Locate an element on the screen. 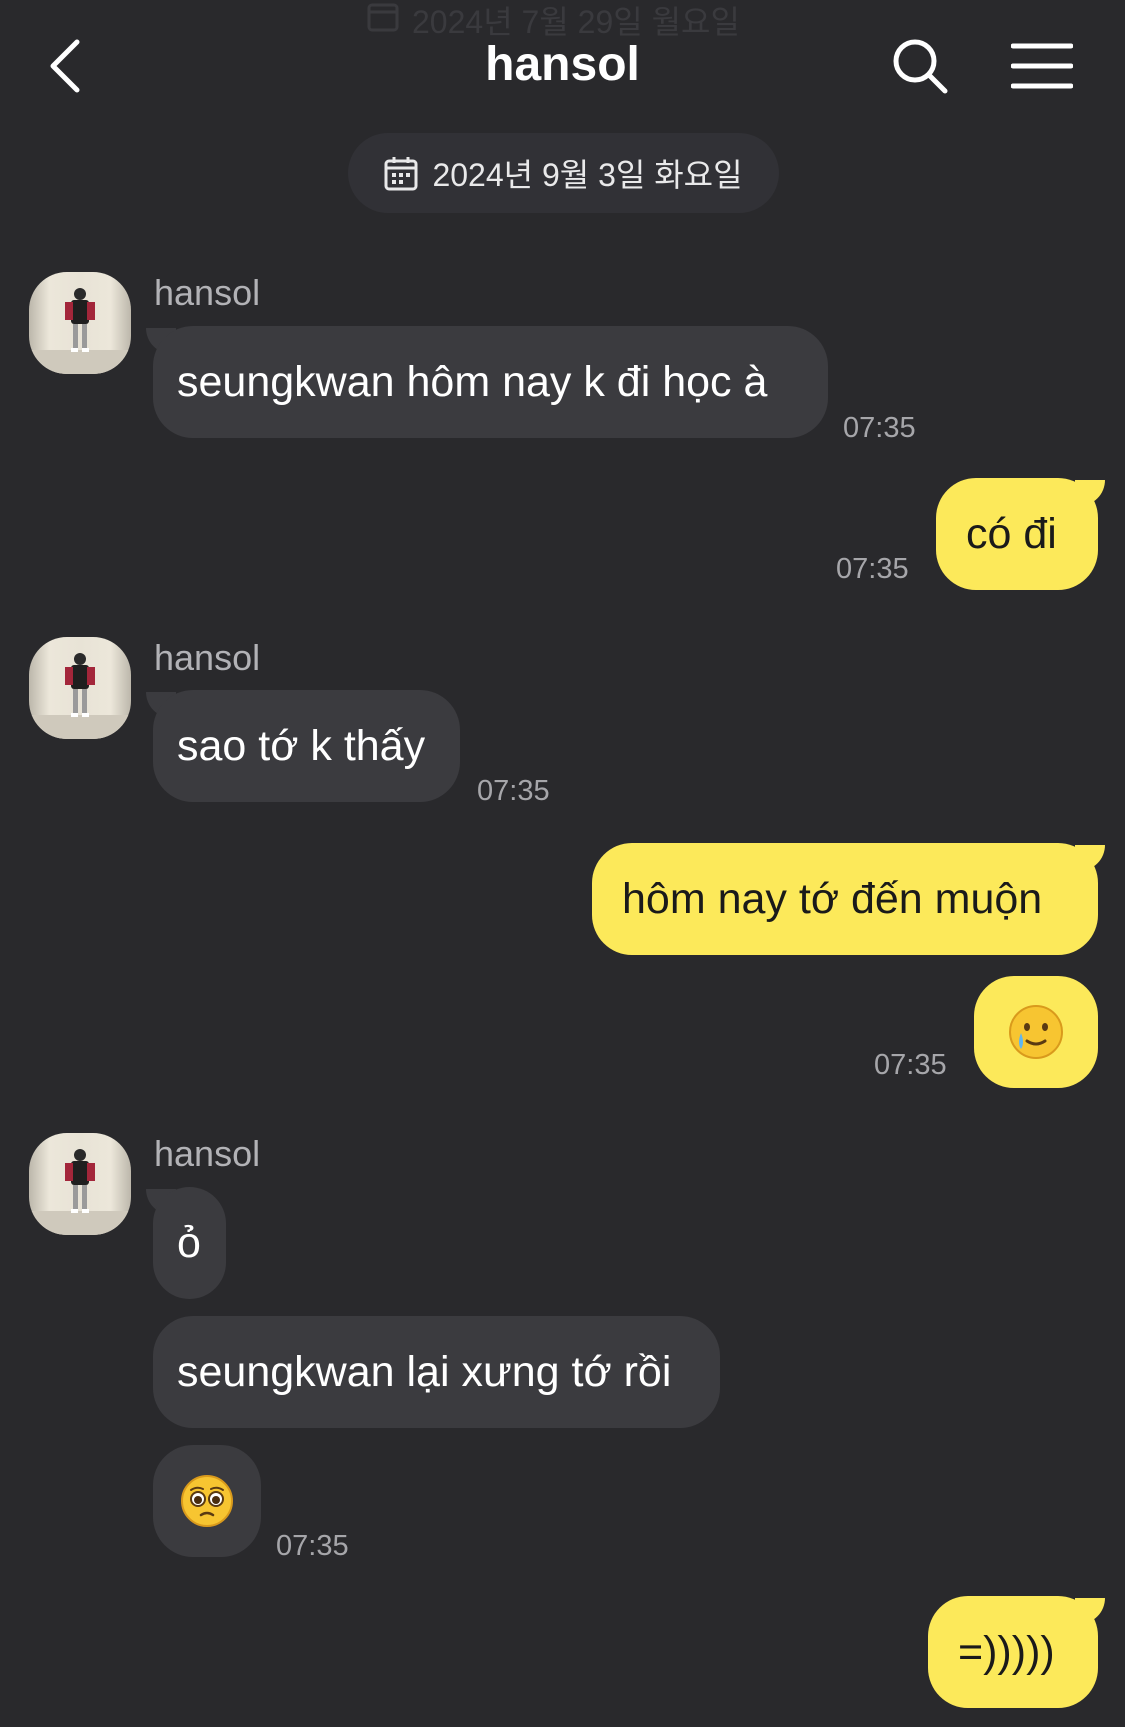 Image resolution: width=1125 pixels, height=1727 pixels. search-button is located at coordinates (920, 66).